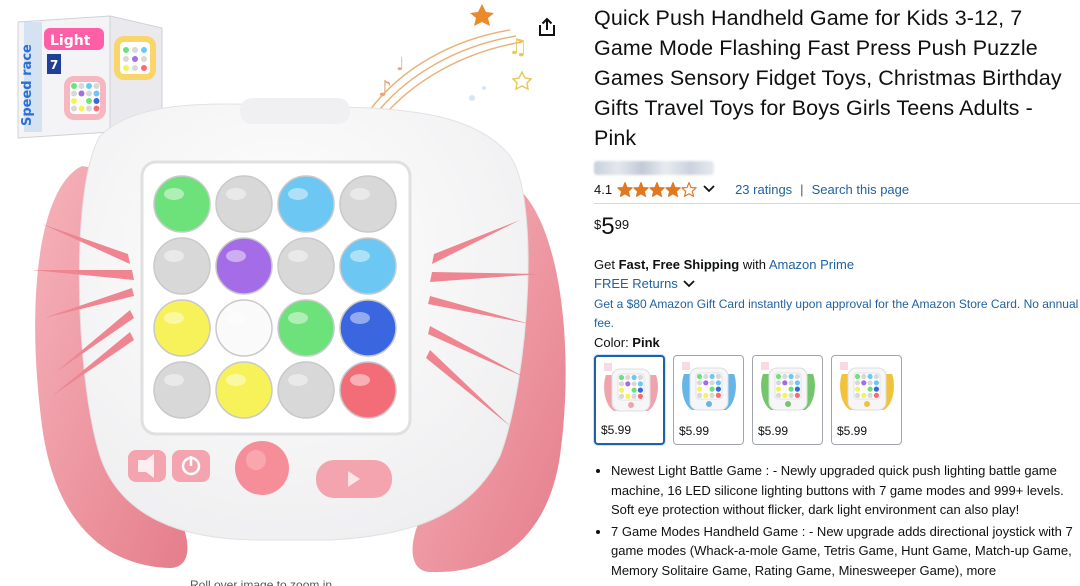 The image size is (1080, 586). What do you see at coordinates (837, 229) in the screenshot?
I see `price: $ 5 99` at bounding box center [837, 229].